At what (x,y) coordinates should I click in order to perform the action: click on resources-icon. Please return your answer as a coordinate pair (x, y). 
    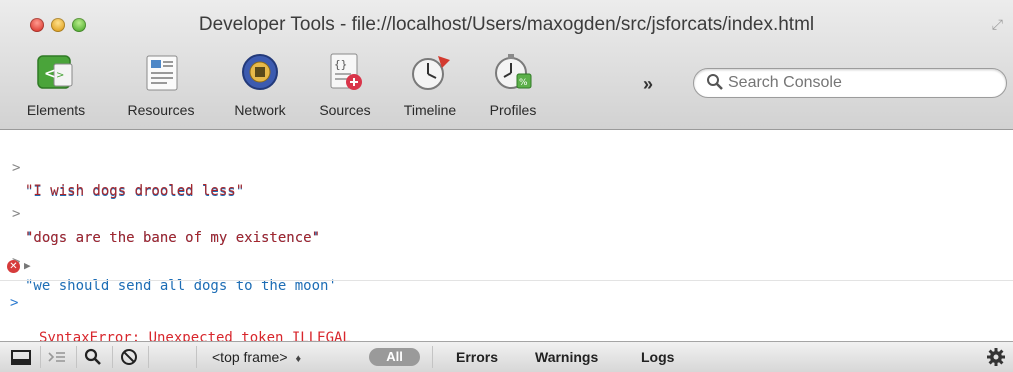
    Looking at the image, I should click on (161, 72).